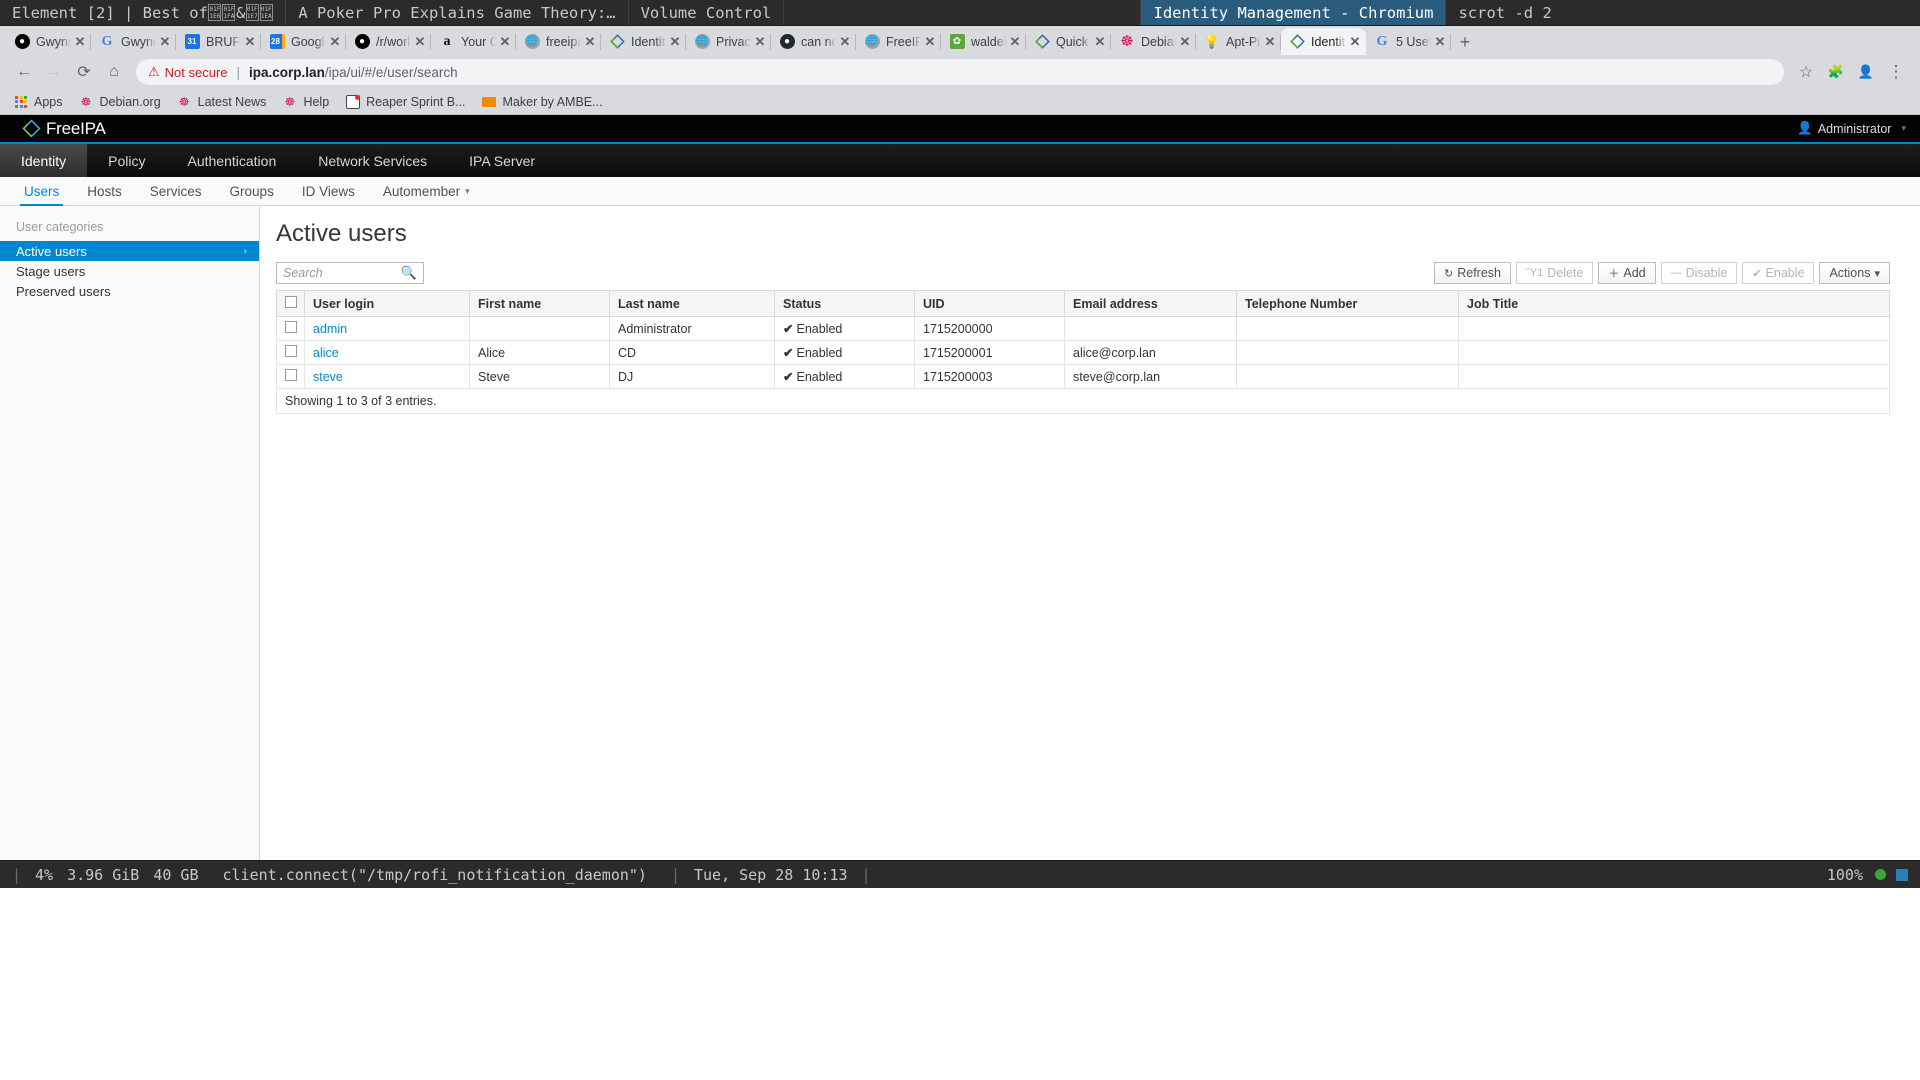 This screenshot has width=1920, height=1080. What do you see at coordinates (372, 160) in the screenshot?
I see `nav-item-network-services: Network Services` at bounding box center [372, 160].